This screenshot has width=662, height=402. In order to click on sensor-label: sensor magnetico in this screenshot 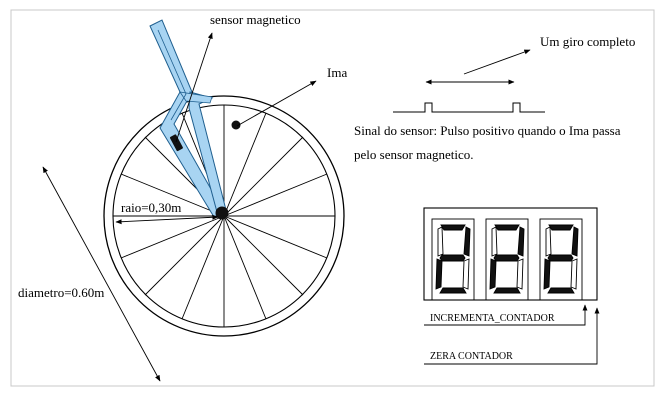, I will do `click(255, 19)`.